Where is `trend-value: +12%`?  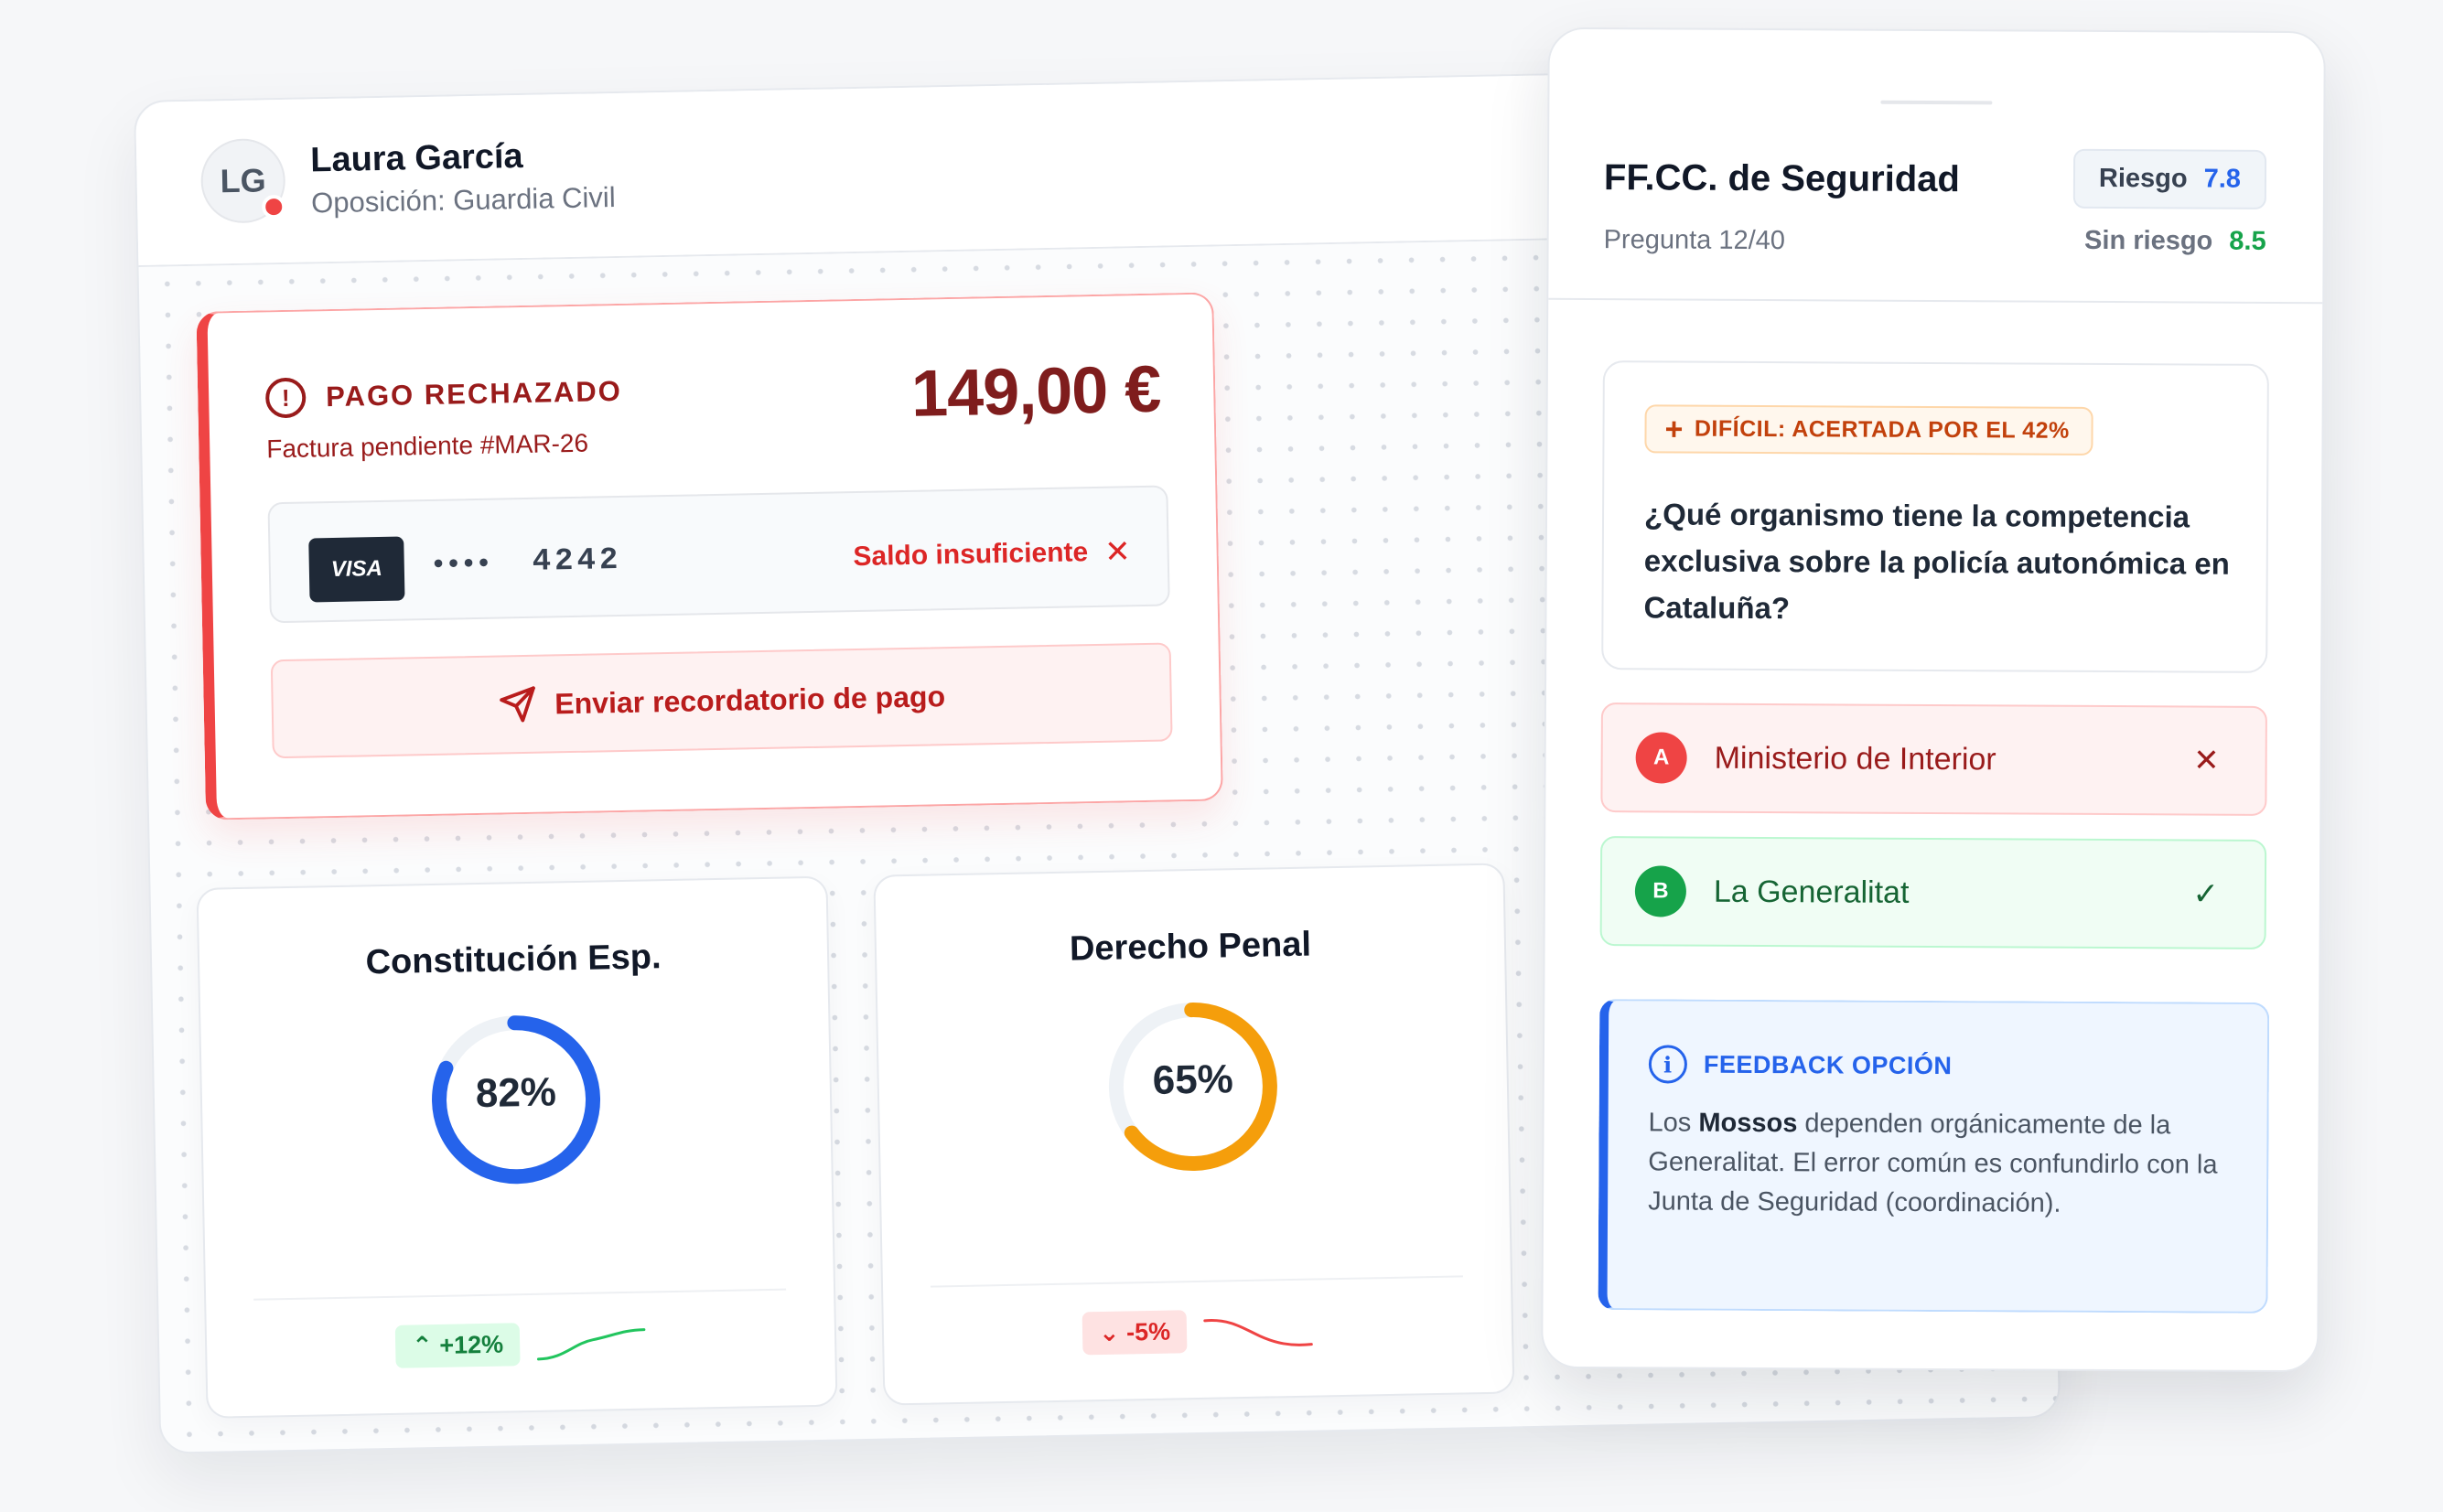 trend-value: +12% is located at coordinates (472, 1344).